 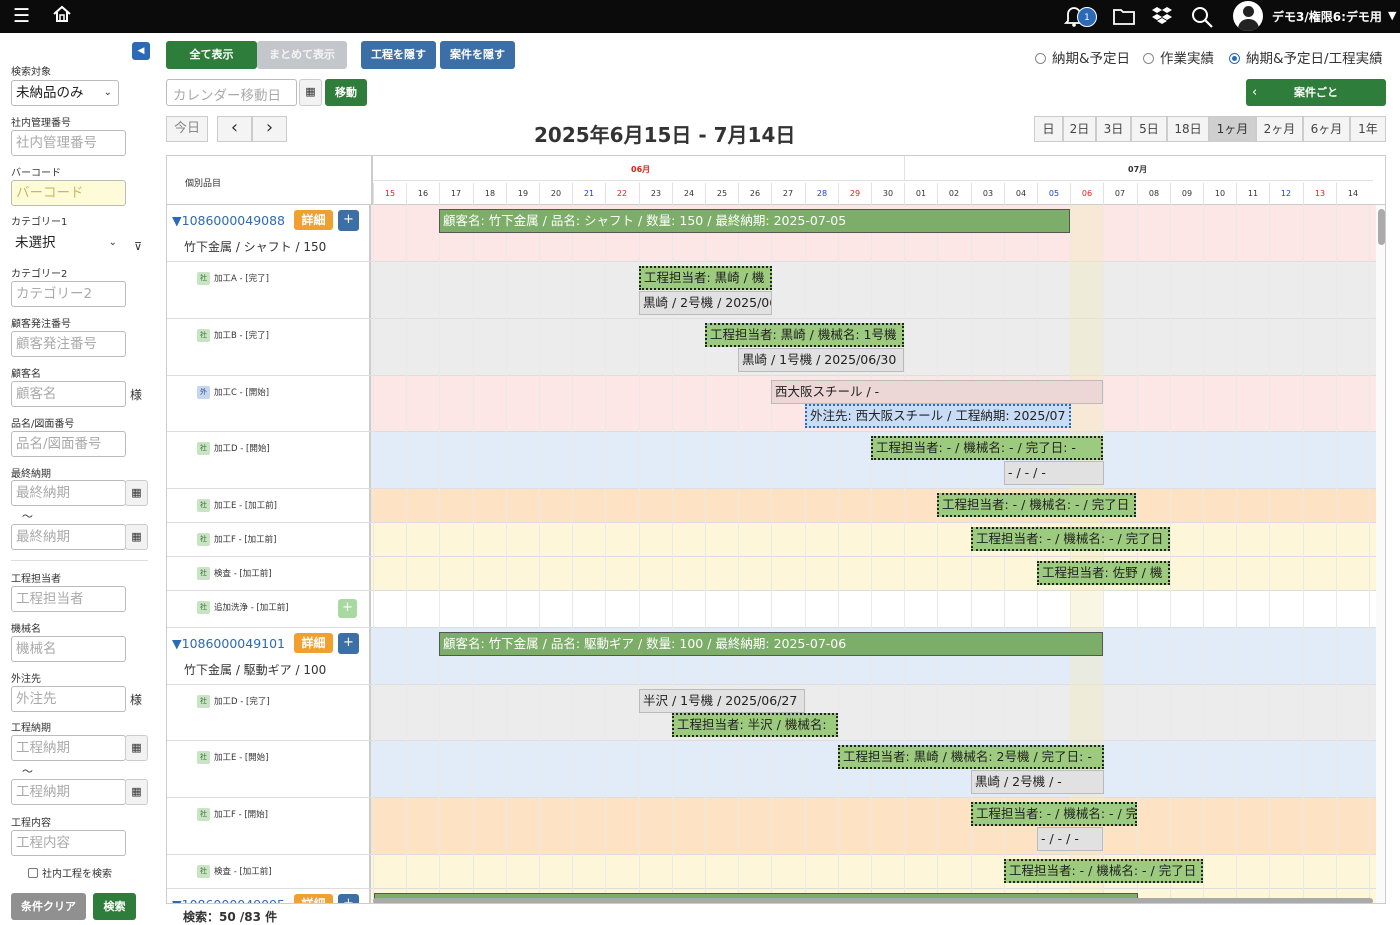 I want to click on process-plan-bar: 工程担当者: - / 機械名: - / 完了日: -, so click(x=987, y=448).